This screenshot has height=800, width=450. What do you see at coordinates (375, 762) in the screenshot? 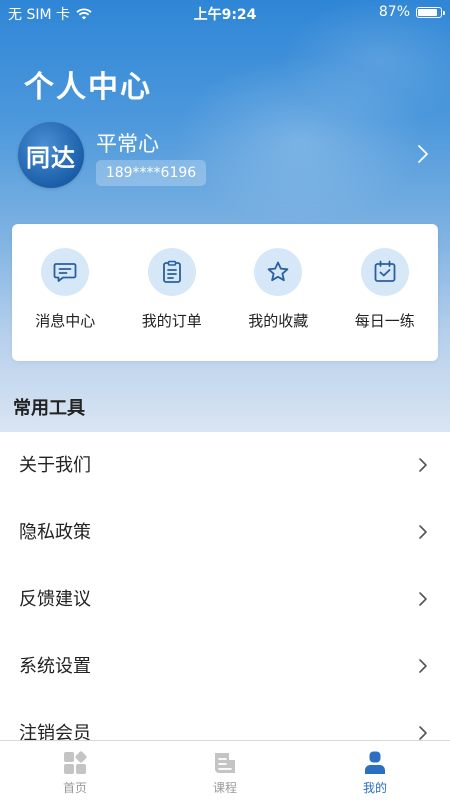
I see `user-icon` at bounding box center [375, 762].